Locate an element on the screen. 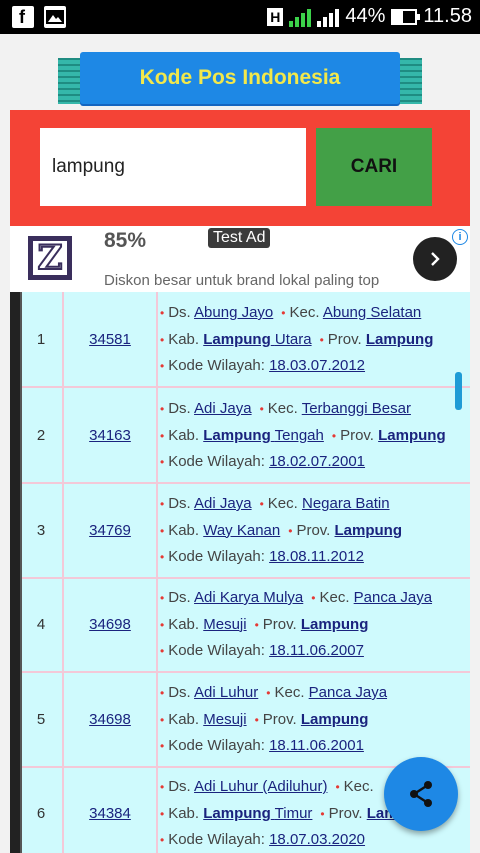 The image size is (480, 853). kecamatan-link: Abung Selatan is located at coordinates (372, 312).